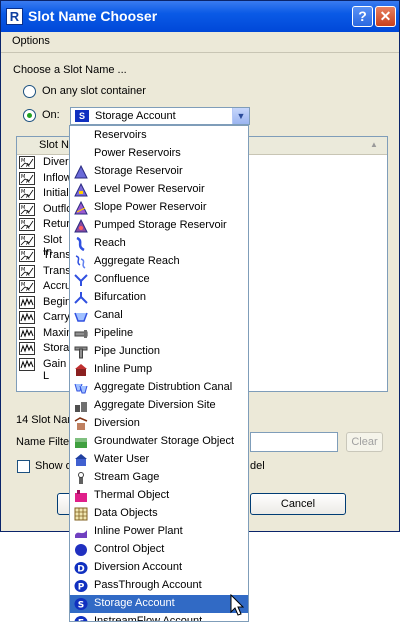 The width and height of the screenshot is (400, 622). I want to click on table-row: Maxim, so click(47, 334).